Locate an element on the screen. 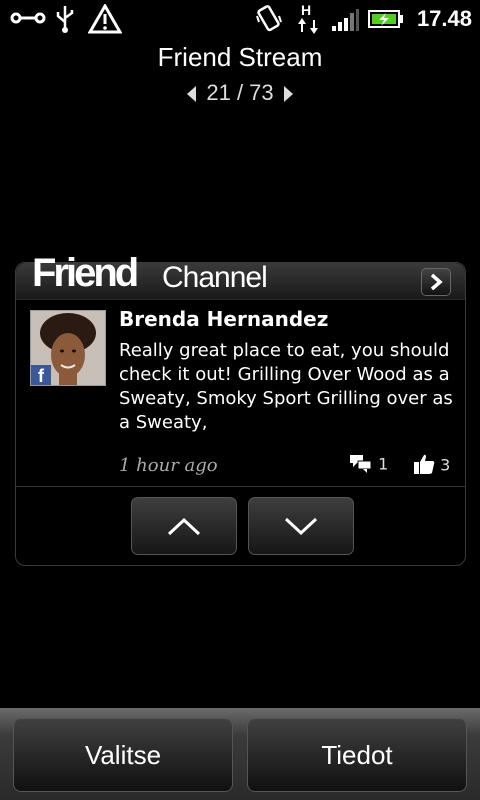 The height and width of the screenshot is (800, 480). avatar: f is located at coordinates (68, 348).